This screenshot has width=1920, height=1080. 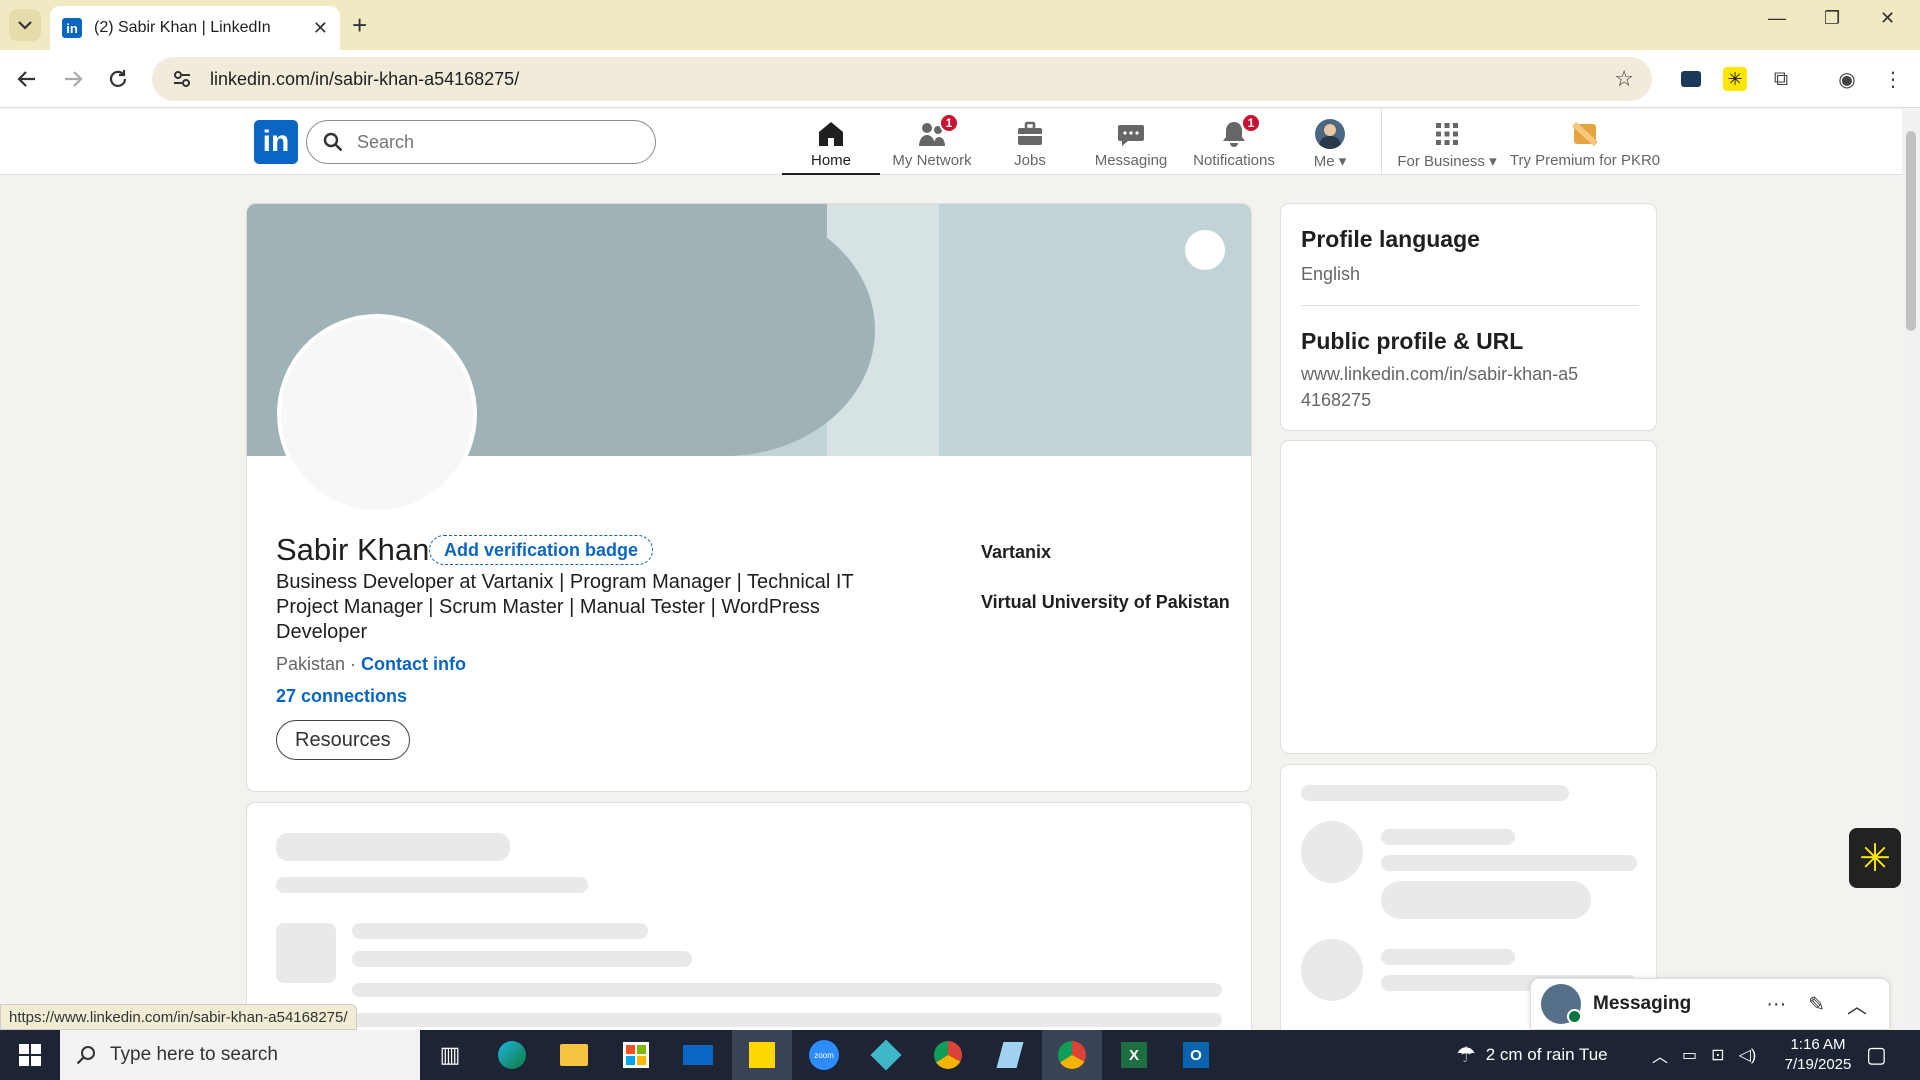 What do you see at coordinates (1196, 1055) in the screenshot?
I see `outlook-icon: O` at bounding box center [1196, 1055].